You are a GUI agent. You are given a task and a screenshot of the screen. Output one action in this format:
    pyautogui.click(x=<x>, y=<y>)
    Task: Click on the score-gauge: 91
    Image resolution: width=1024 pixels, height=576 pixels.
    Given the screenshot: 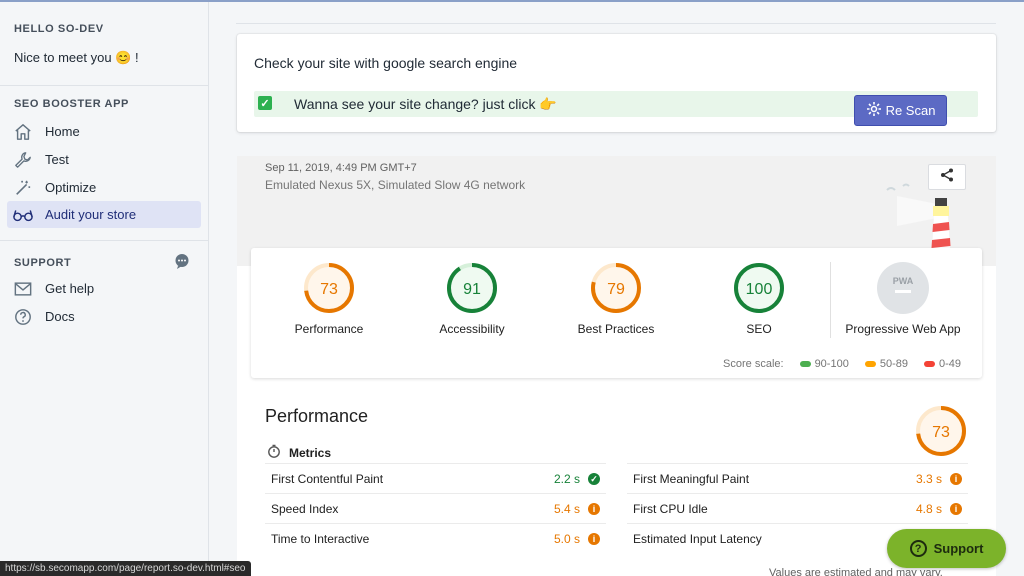 What is the action you would take?
    pyautogui.click(x=472, y=288)
    